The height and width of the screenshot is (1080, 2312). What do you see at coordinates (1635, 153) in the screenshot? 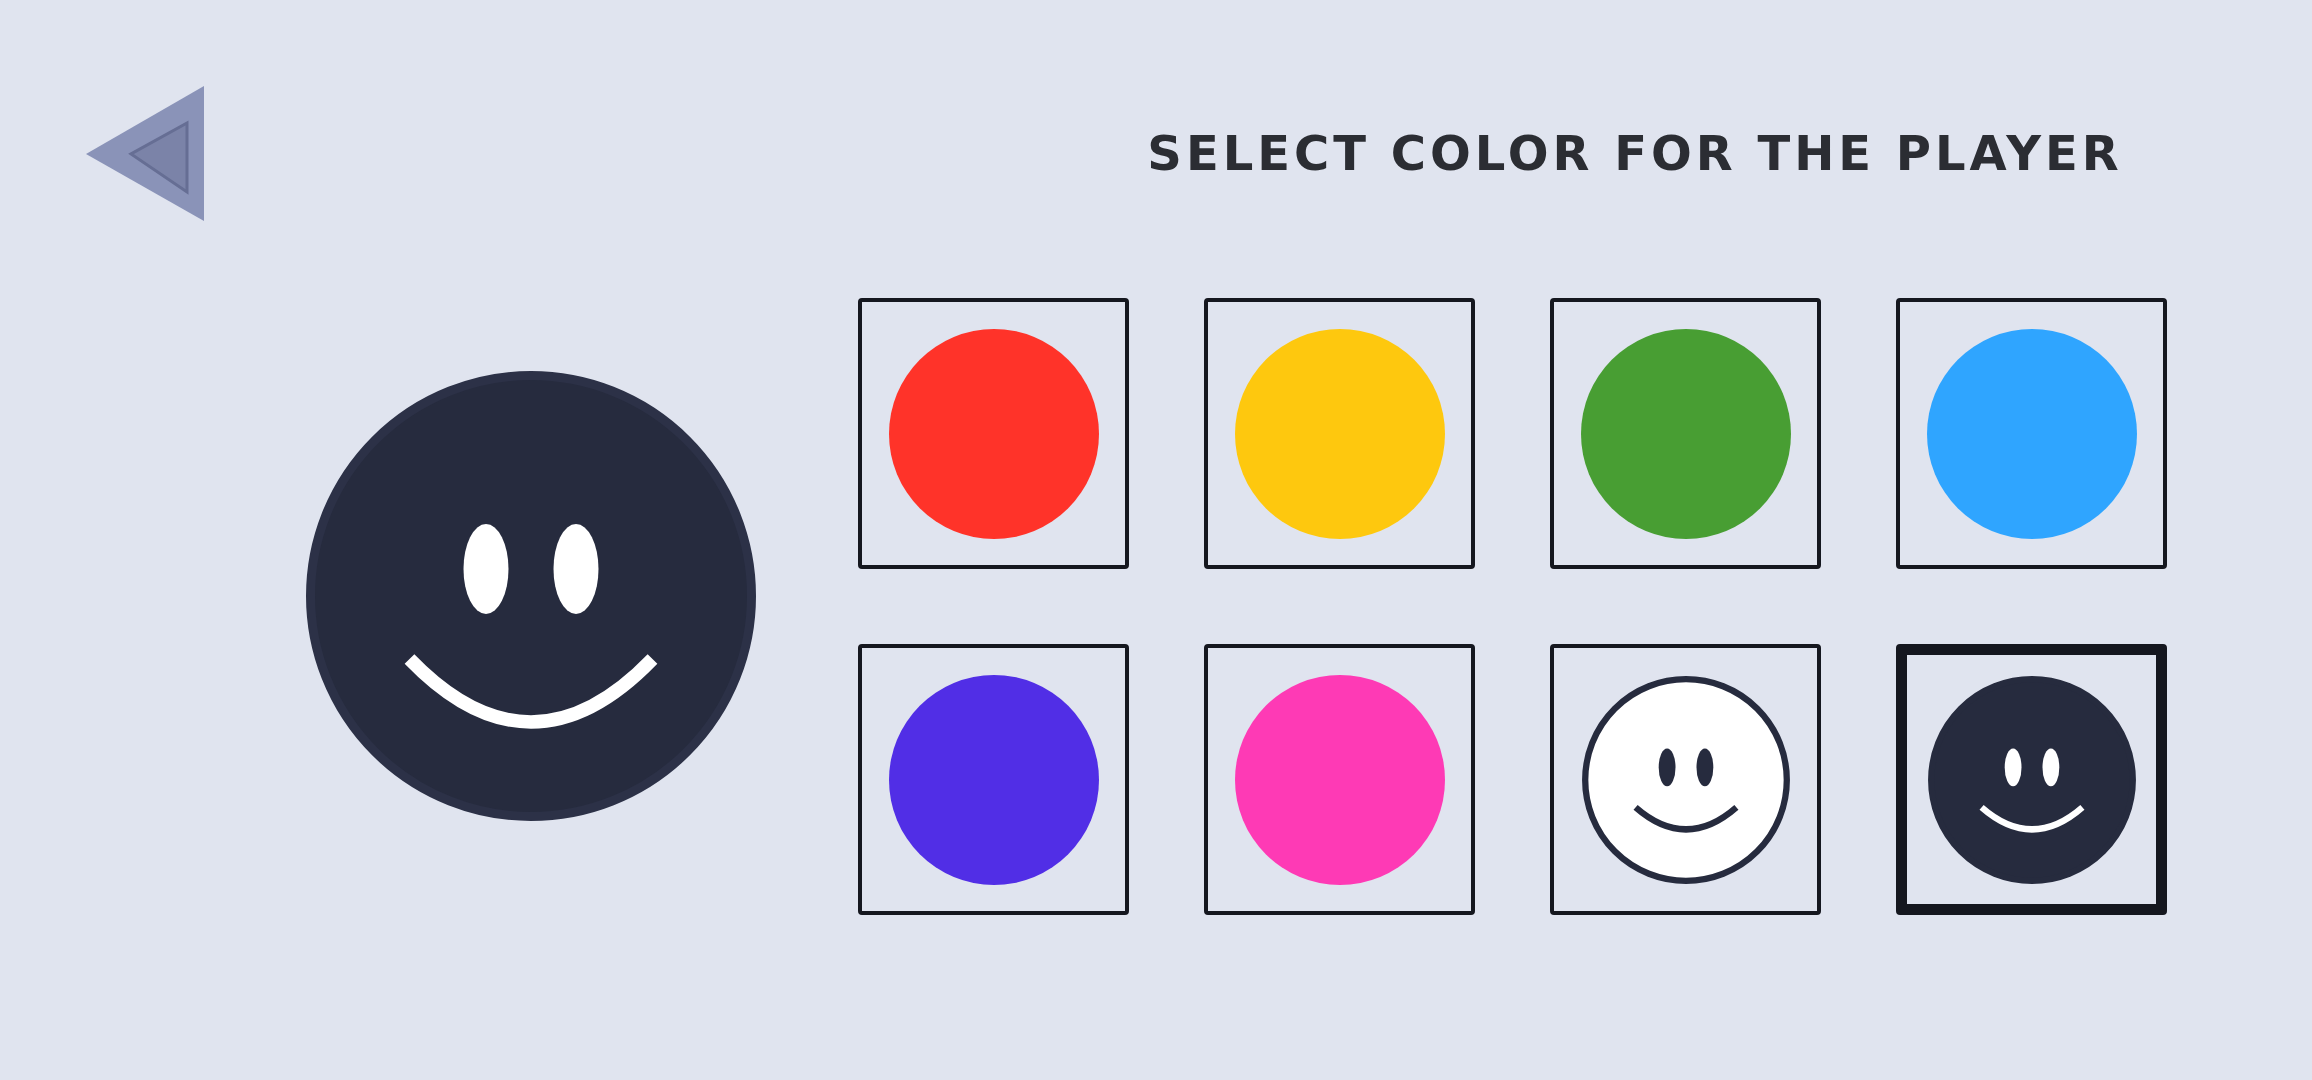
I see `screen-title: SELECT COLOR FOR THE PLAYER` at bounding box center [1635, 153].